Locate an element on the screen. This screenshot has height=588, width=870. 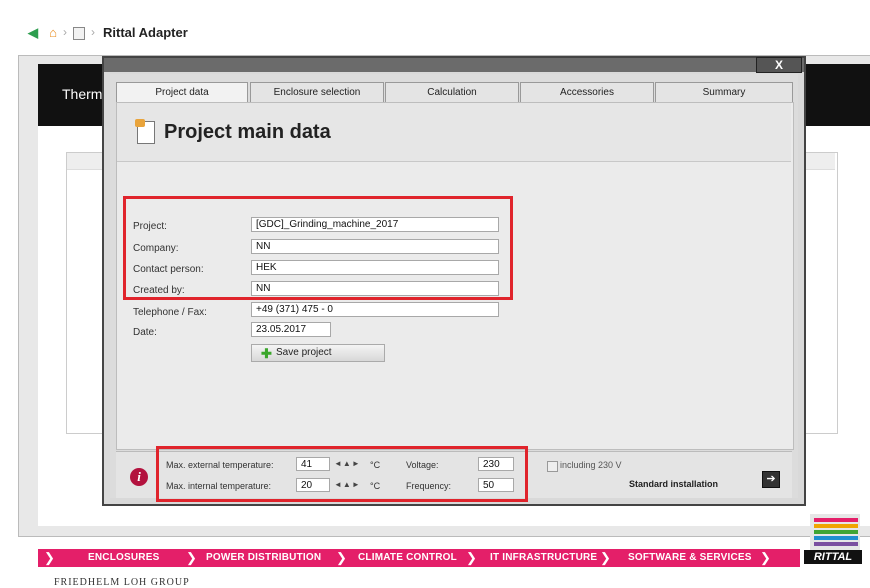
nav-enclosures: ENCLOSURES is located at coordinates (123, 558).